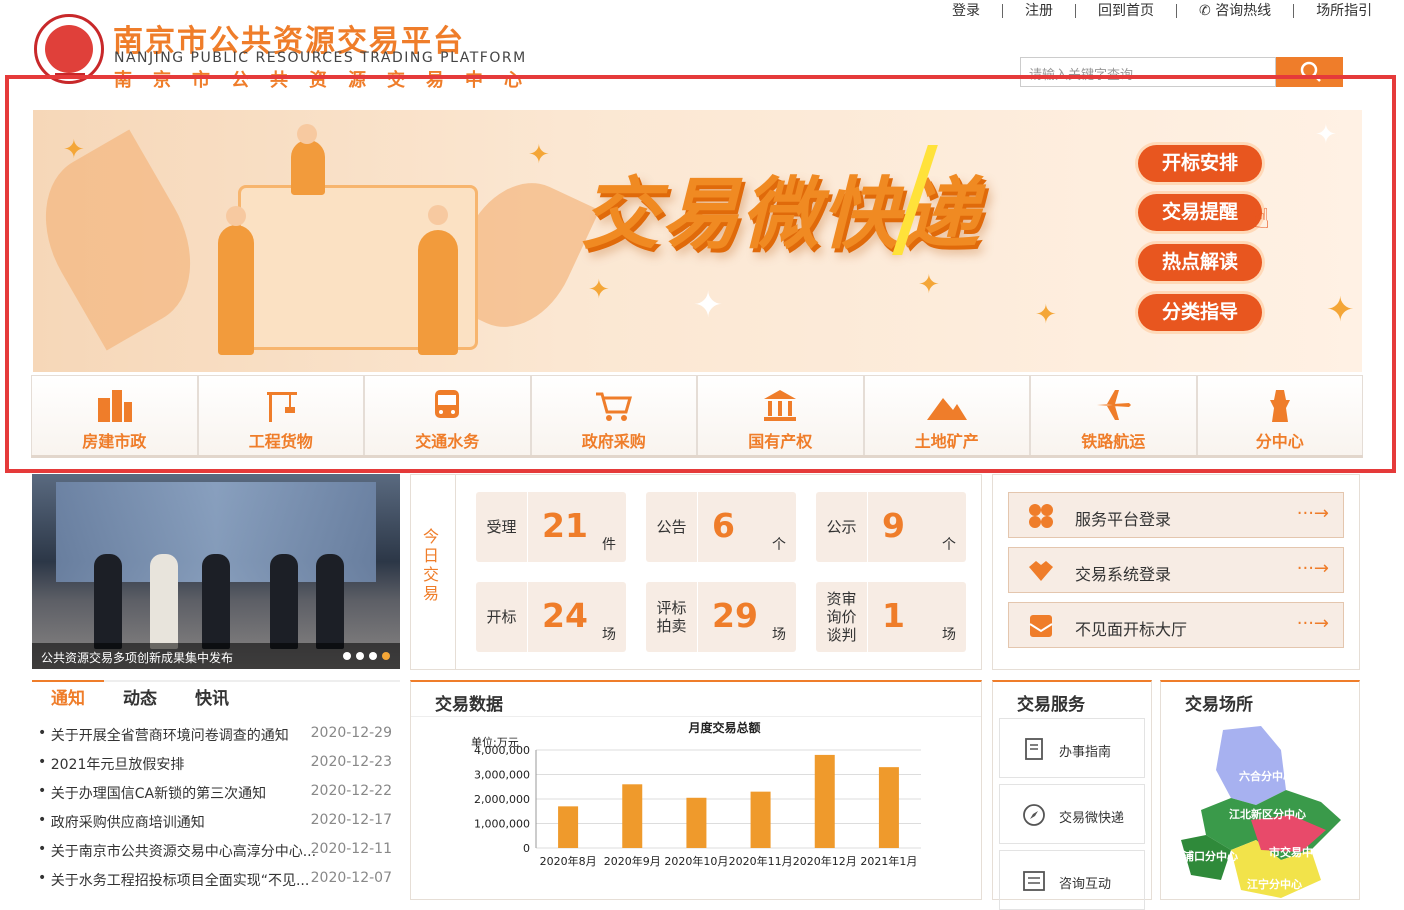 This screenshot has width=1404, height=910. What do you see at coordinates (1034, 815) in the screenshot?
I see `compass-icon` at bounding box center [1034, 815].